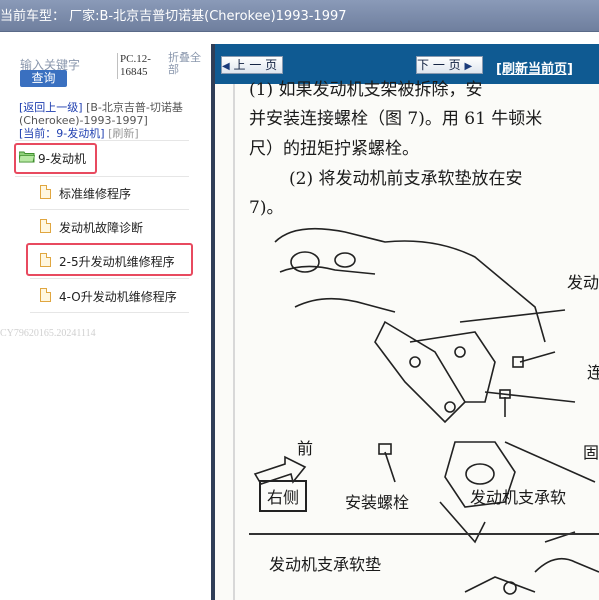 The image size is (599, 600). I want to click on collapse-all-button: 折叠全部, so click(189, 64).